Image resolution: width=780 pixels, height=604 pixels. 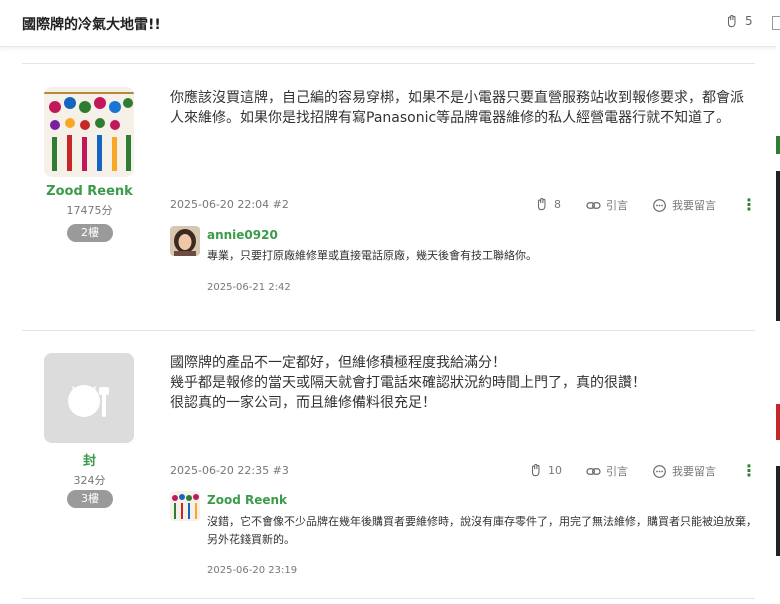 I want to click on bookmark-icon, so click(x=776, y=23).